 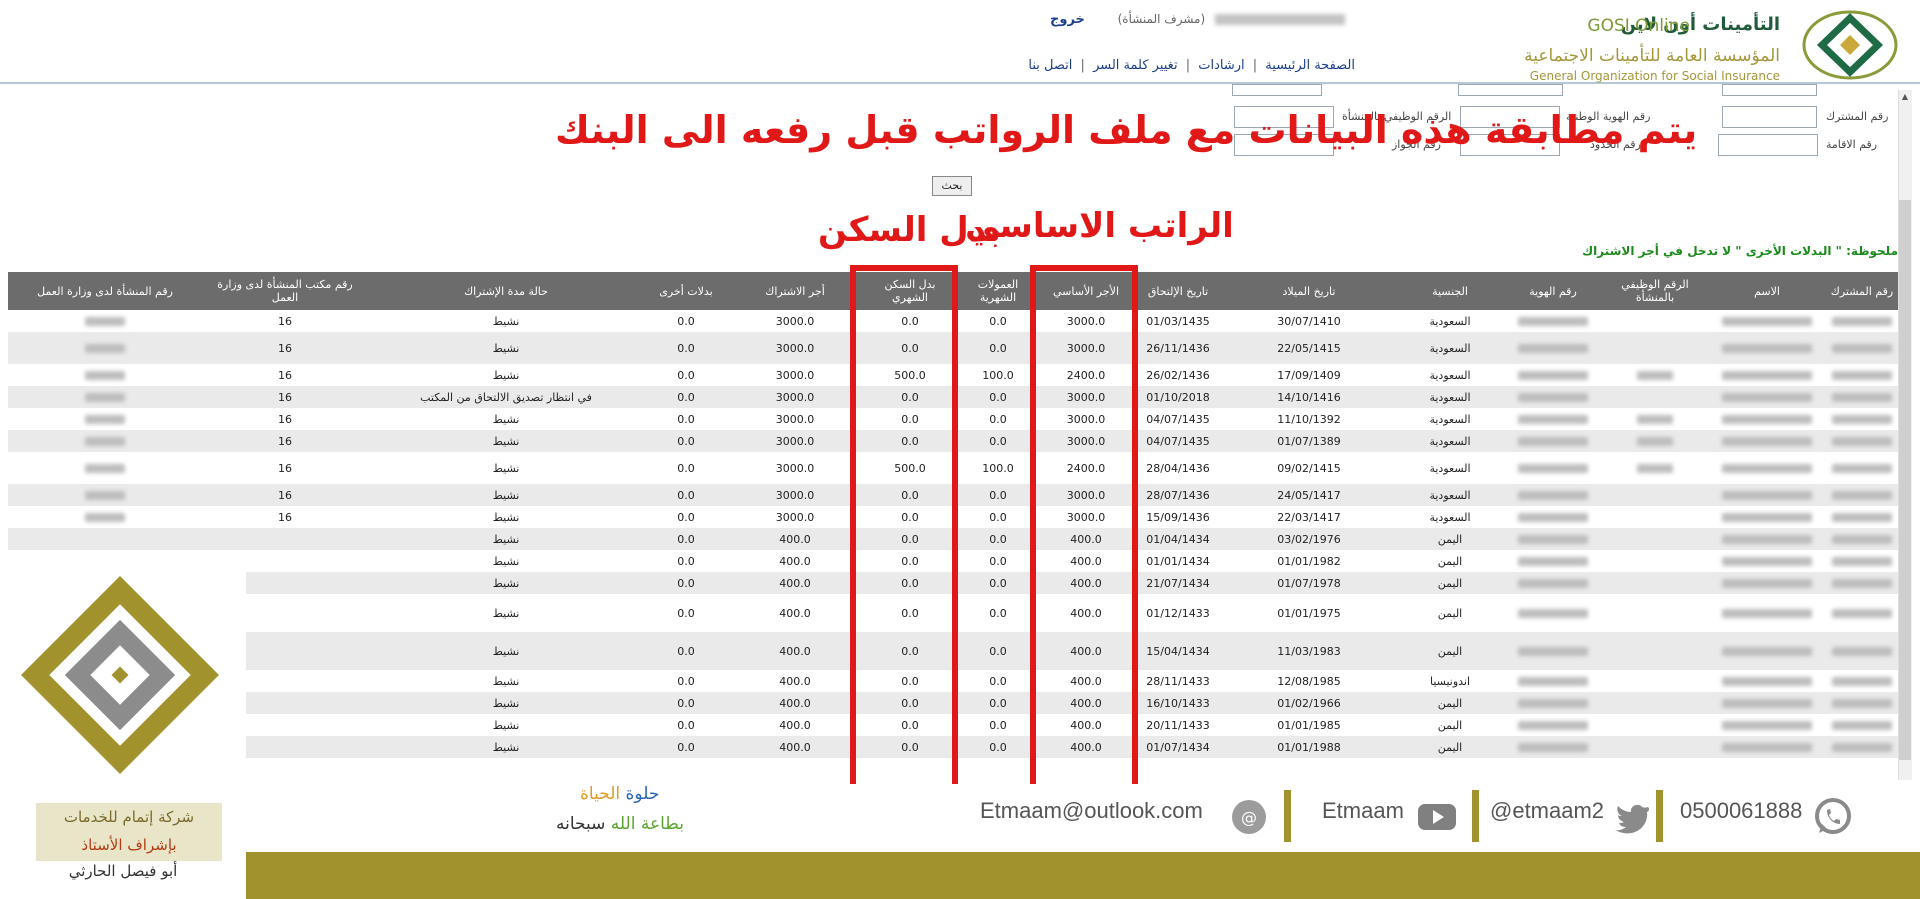 I want to click on nav-home: الصفحة الرئيسية, so click(x=1310, y=65).